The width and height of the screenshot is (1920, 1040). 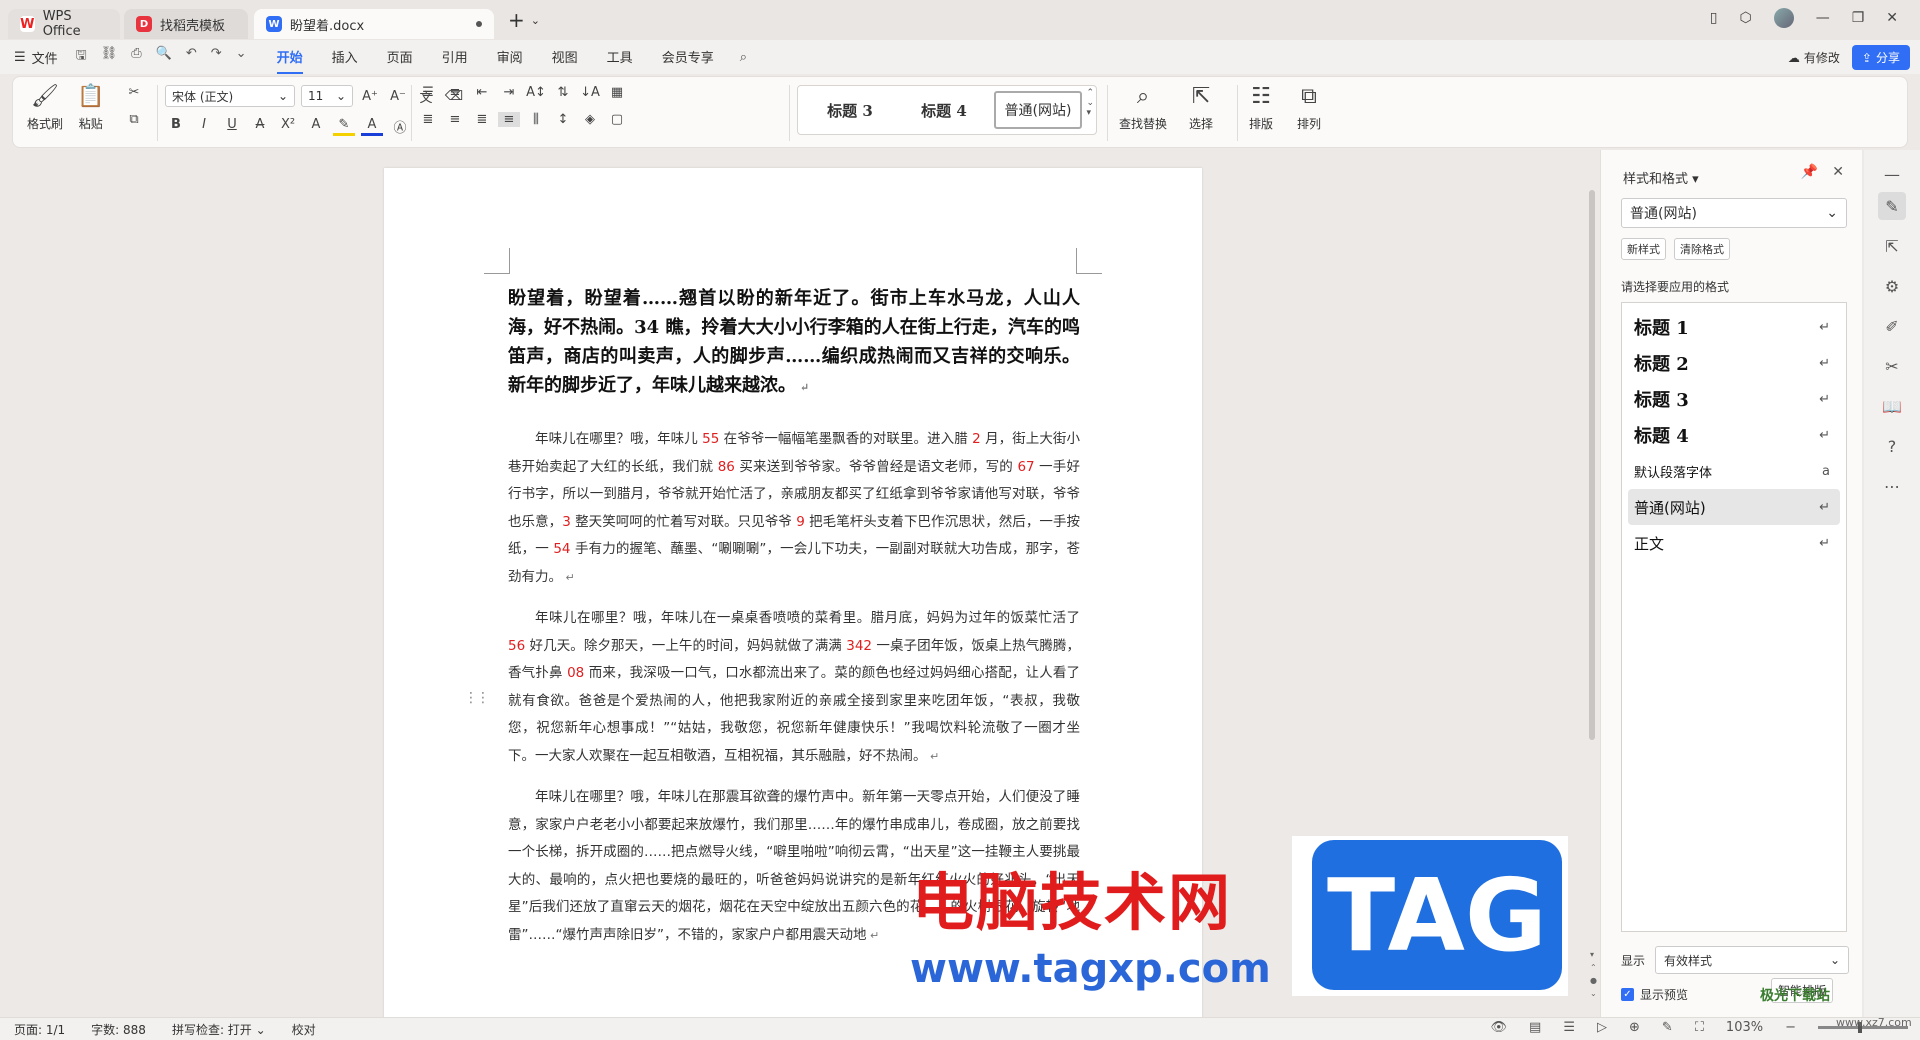 What do you see at coordinates (1661, 177) in the screenshot?
I see `panel-title: 样式和格式 ▾` at bounding box center [1661, 177].